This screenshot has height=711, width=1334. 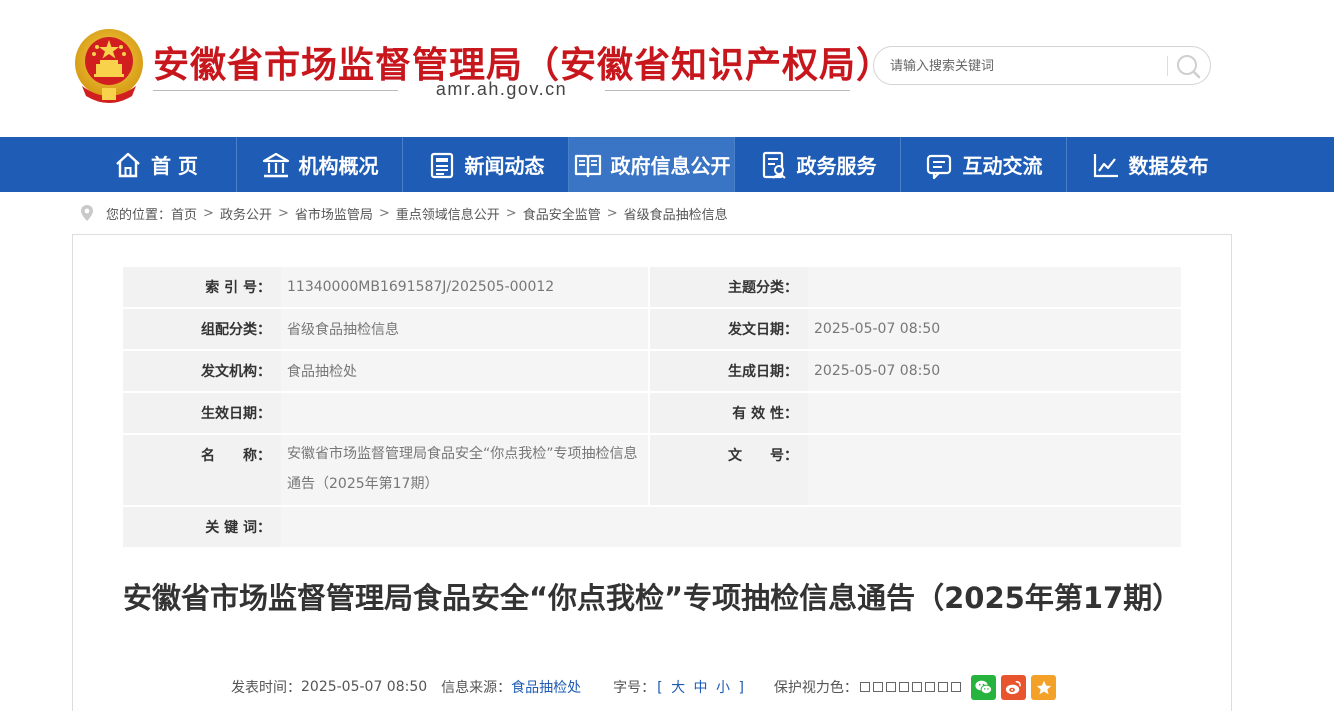 I want to click on nav-label-data: 数据发布, so click(x=1168, y=166).